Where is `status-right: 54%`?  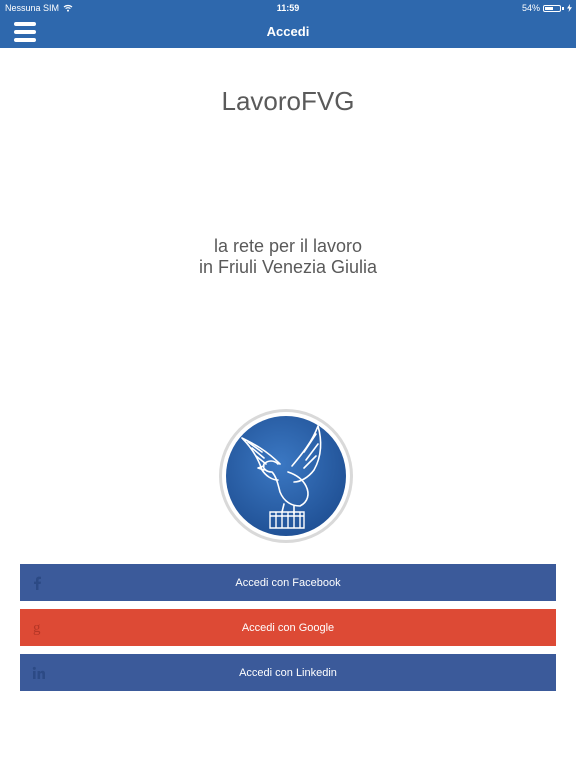 status-right: 54% is located at coordinates (547, 8).